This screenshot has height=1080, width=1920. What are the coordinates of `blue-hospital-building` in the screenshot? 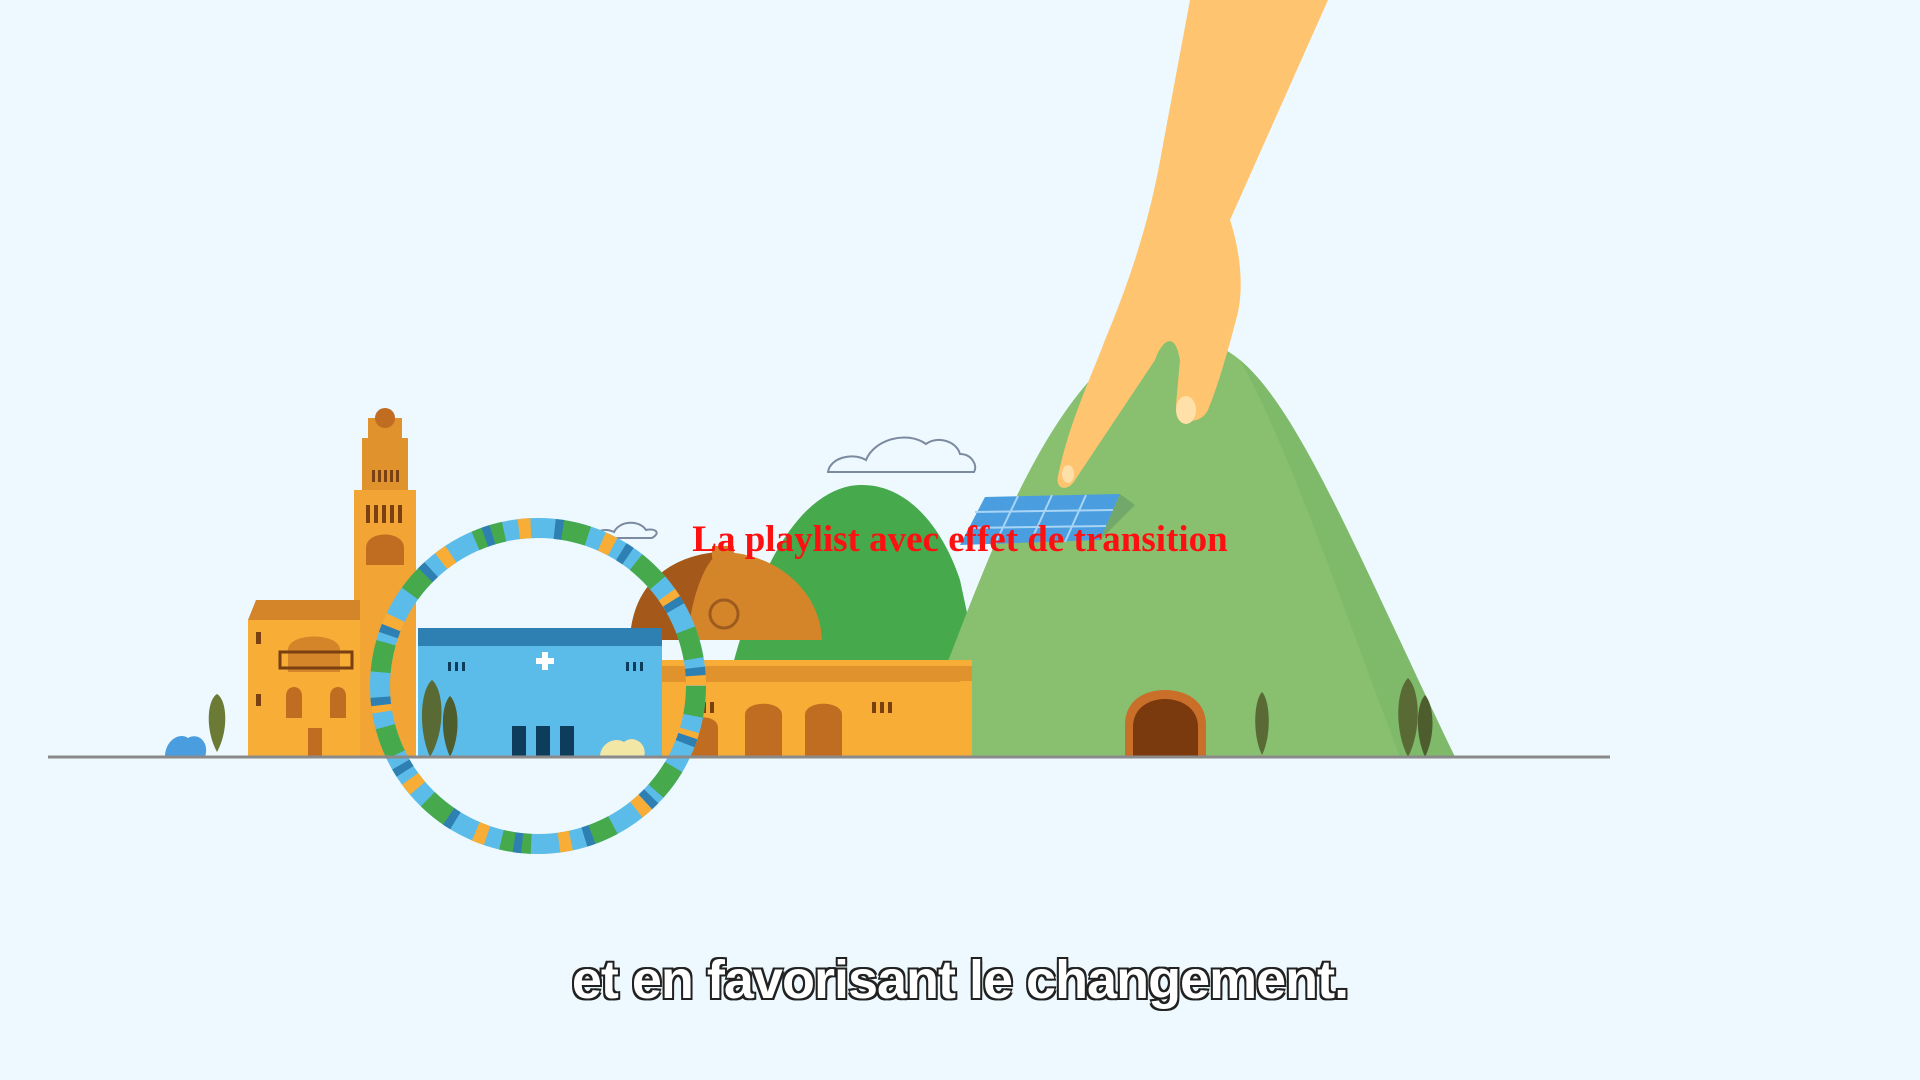 It's located at (540, 692).